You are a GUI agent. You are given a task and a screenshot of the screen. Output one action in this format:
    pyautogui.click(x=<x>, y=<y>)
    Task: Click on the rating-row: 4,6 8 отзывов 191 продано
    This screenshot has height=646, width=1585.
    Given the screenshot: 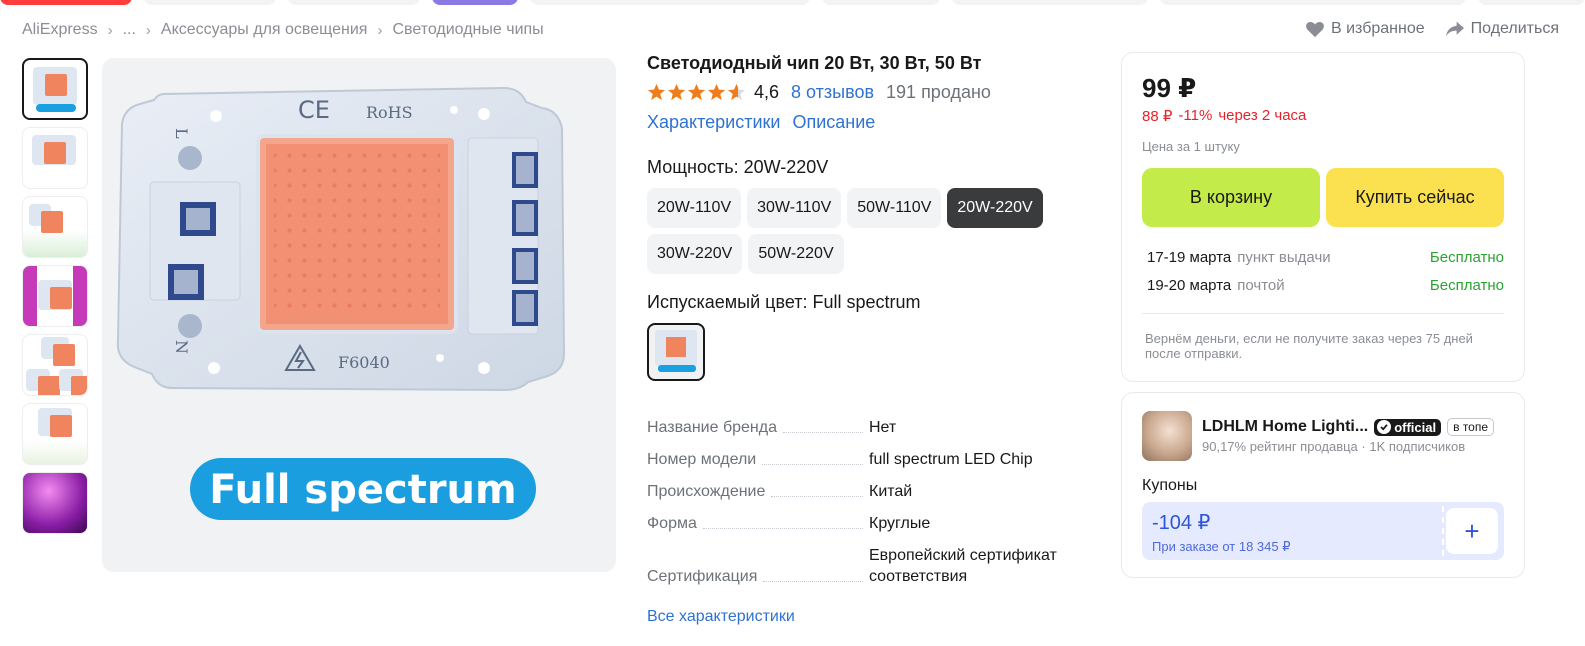 What is the action you would take?
    pyautogui.click(x=867, y=92)
    